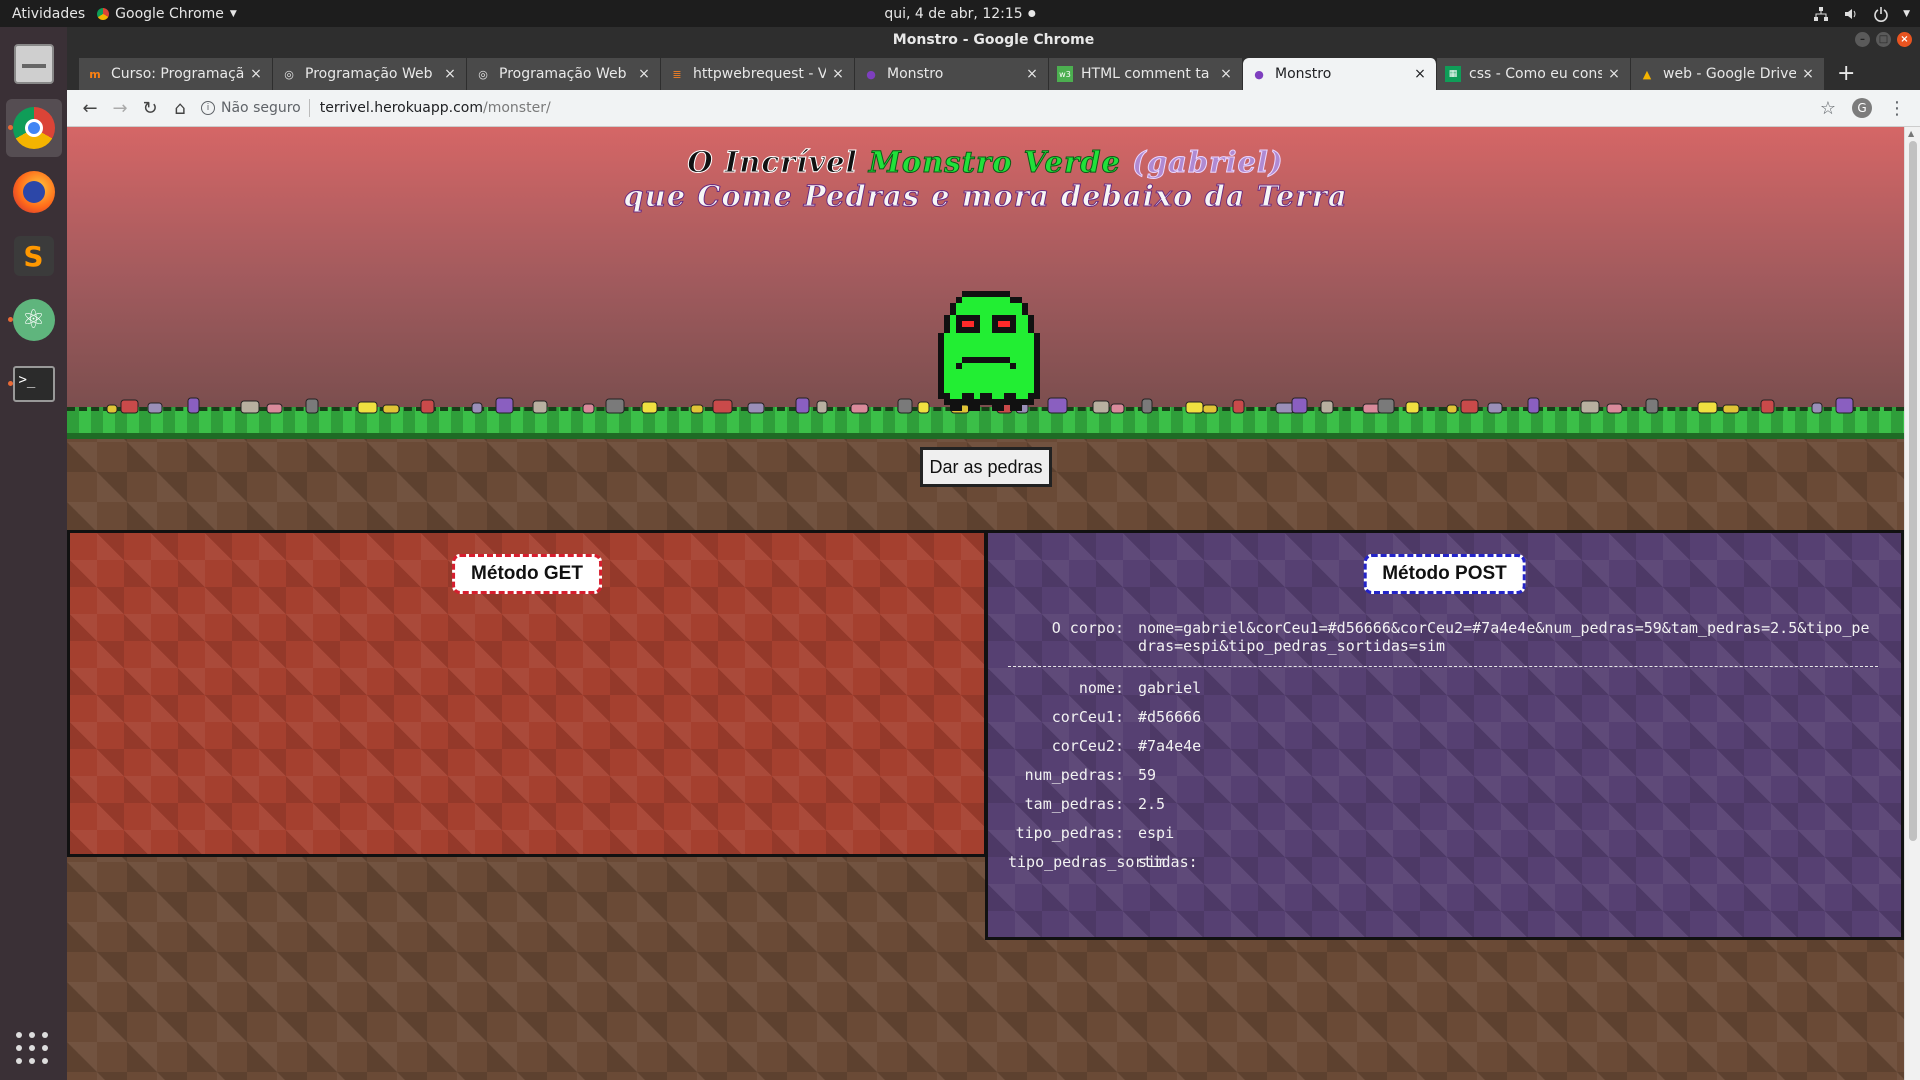  What do you see at coordinates (1152, 862) in the screenshot?
I see `field-value: sim` at bounding box center [1152, 862].